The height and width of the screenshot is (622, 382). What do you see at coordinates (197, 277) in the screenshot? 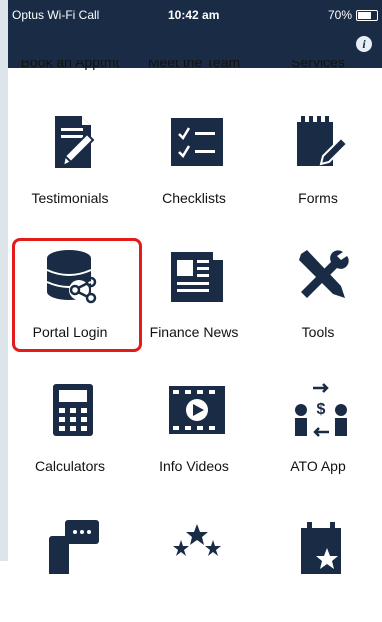
I see `newspaper-icon` at bounding box center [197, 277].